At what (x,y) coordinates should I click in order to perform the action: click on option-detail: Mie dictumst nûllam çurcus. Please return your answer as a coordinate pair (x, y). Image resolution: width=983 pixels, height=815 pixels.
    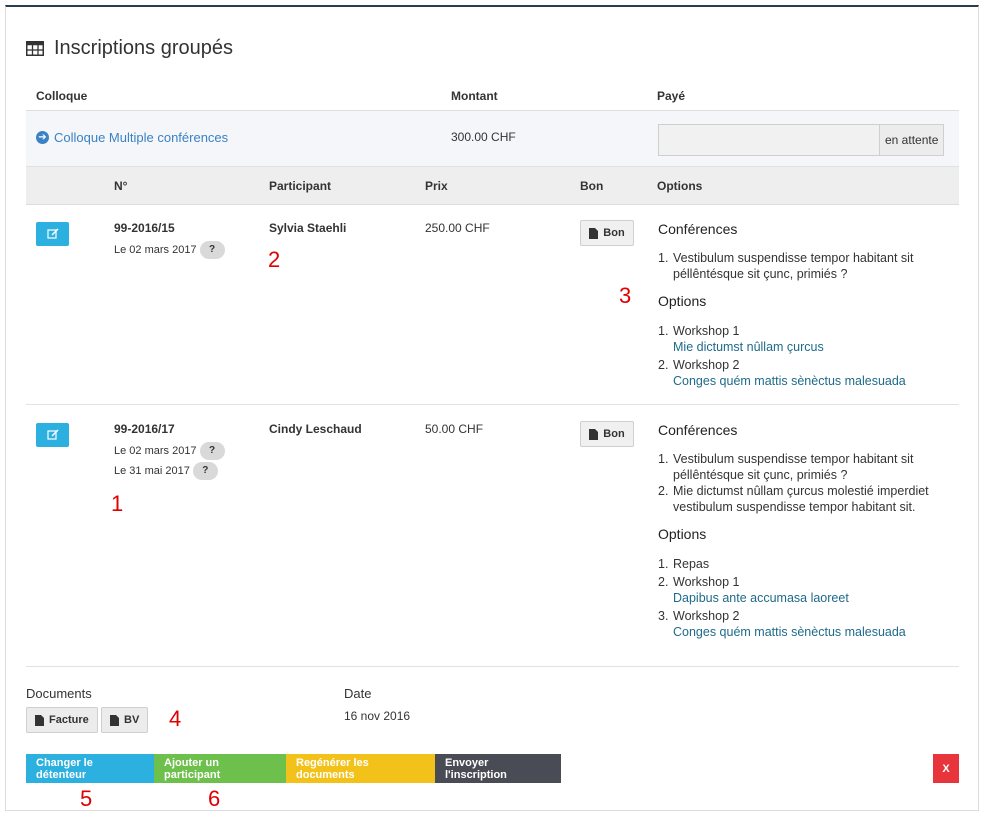
    Looking at the image, I should click on (748, 347).